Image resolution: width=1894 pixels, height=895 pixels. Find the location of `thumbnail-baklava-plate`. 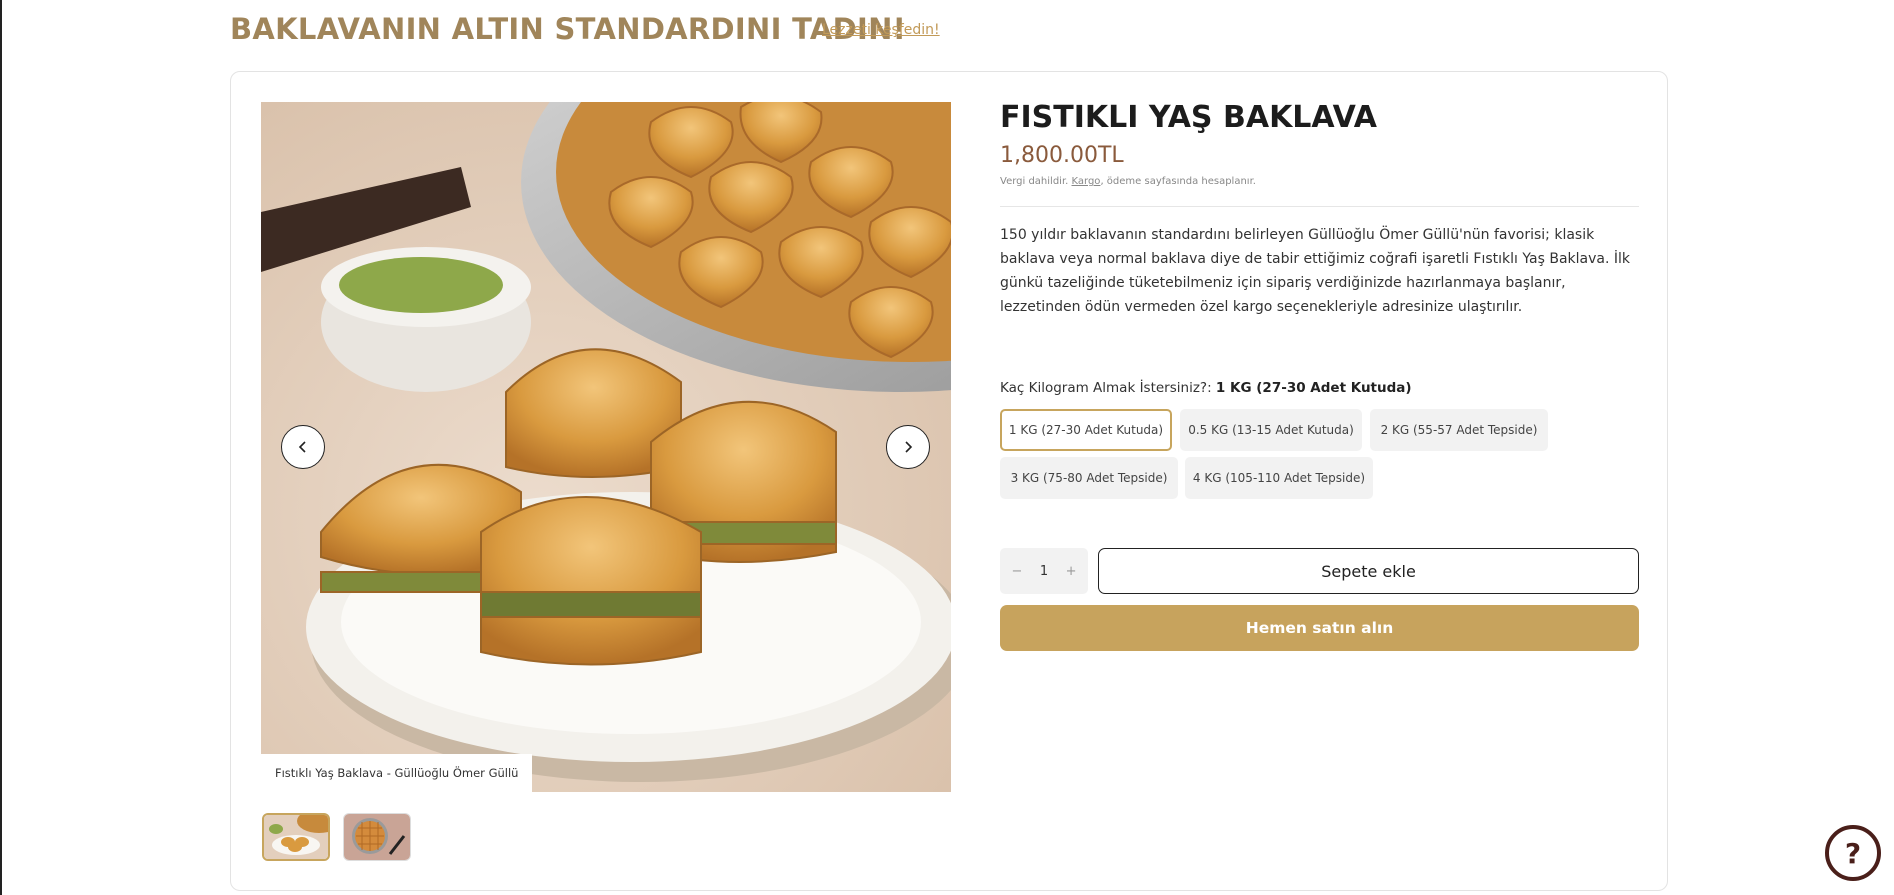

thumbnail-baklava-plate is located at coordinates (296, 837).